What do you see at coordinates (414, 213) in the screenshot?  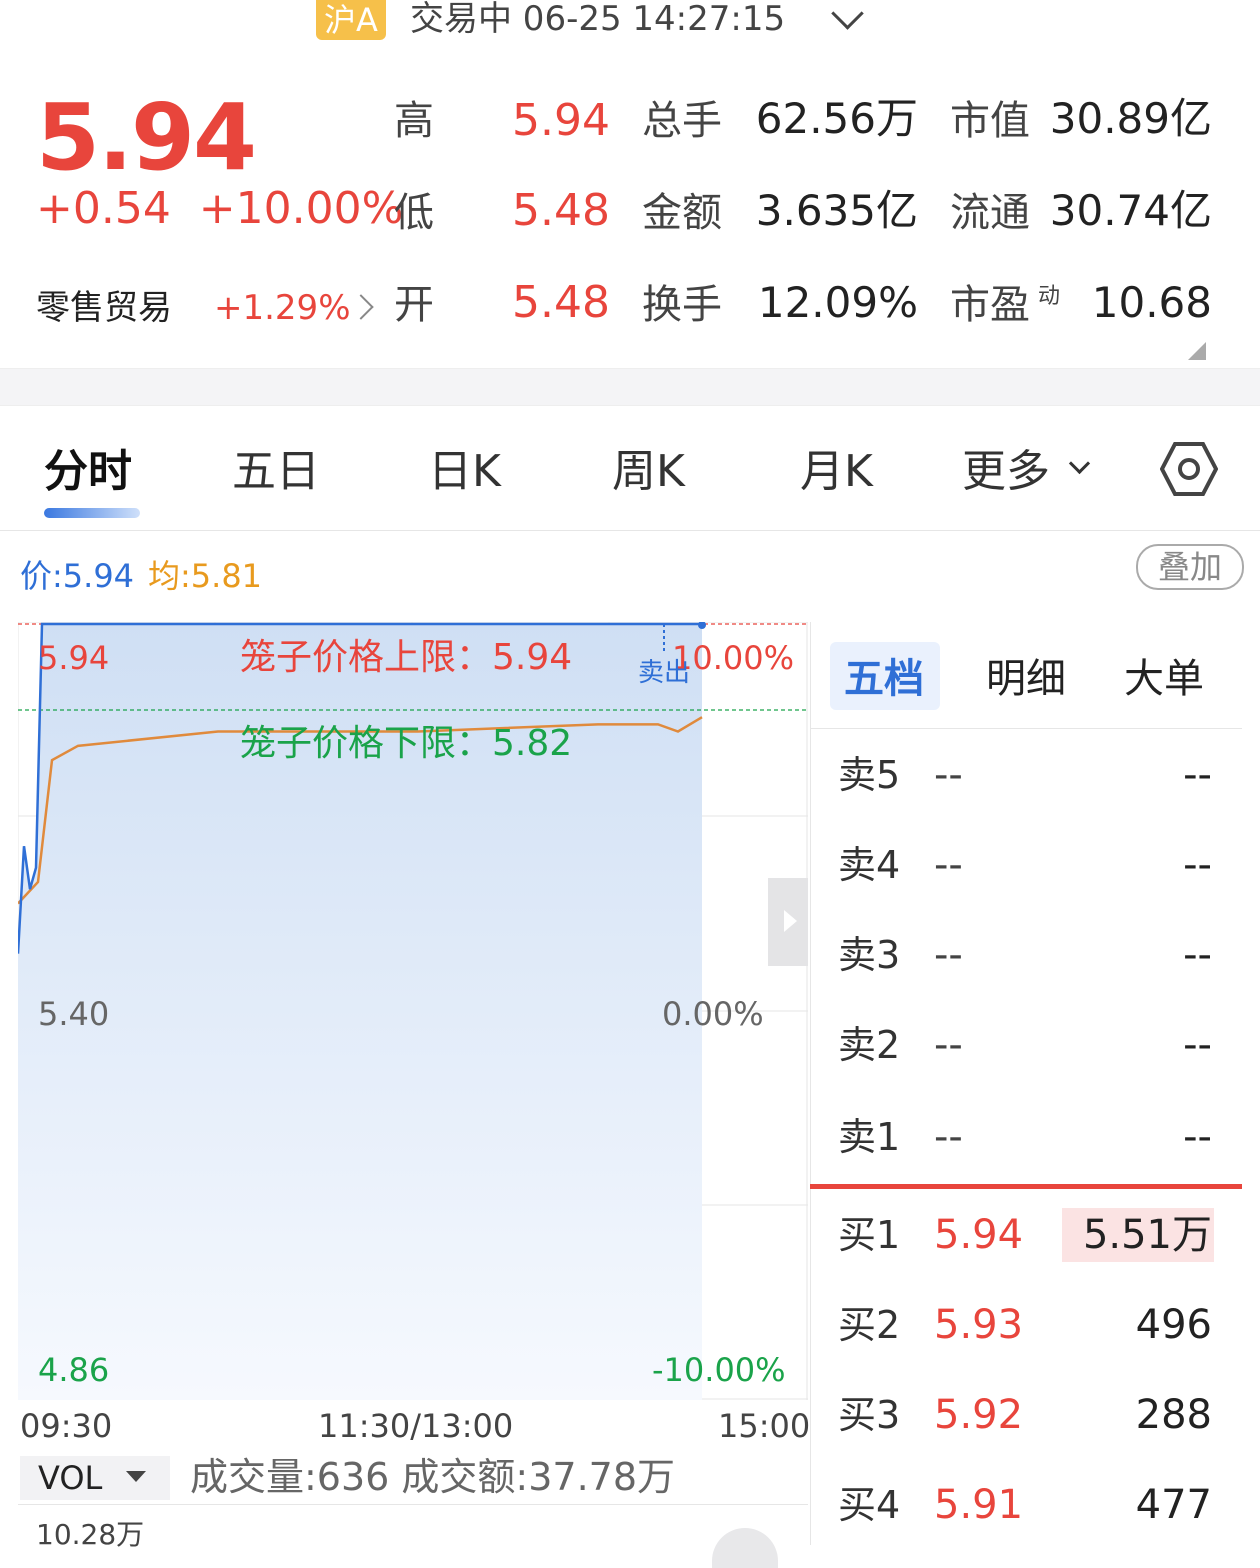 I see `low-label: 低` at bounding box center [414, 213].